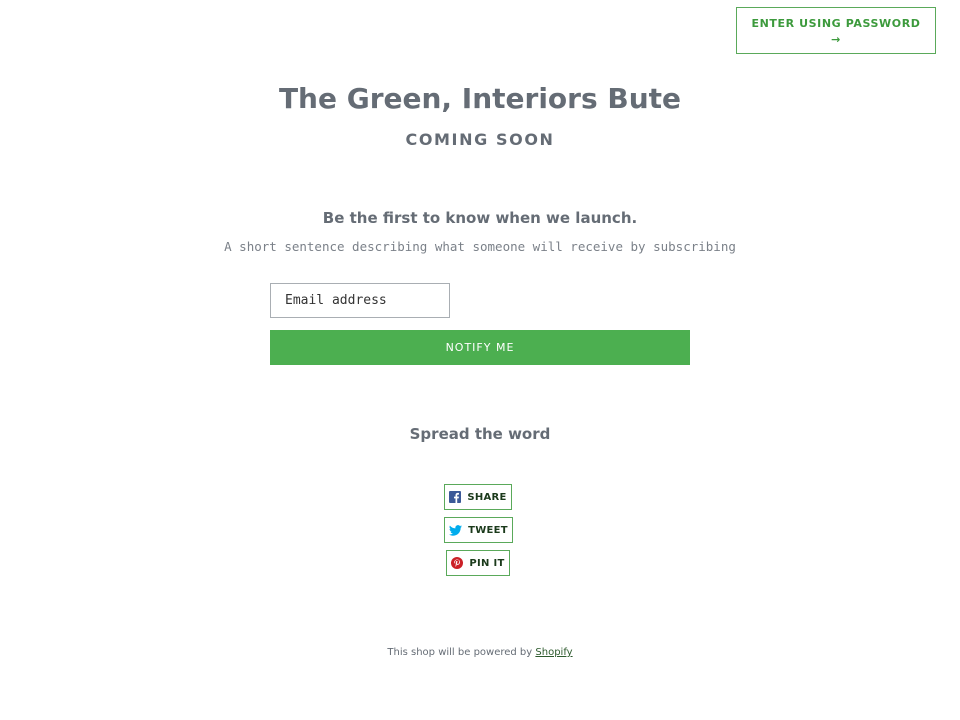 This screenshot has height=720, width=960. Describe the element at coordinates (488, 530) in the screenshot. I see `twitter-tweet-label: TWEET` at that location.